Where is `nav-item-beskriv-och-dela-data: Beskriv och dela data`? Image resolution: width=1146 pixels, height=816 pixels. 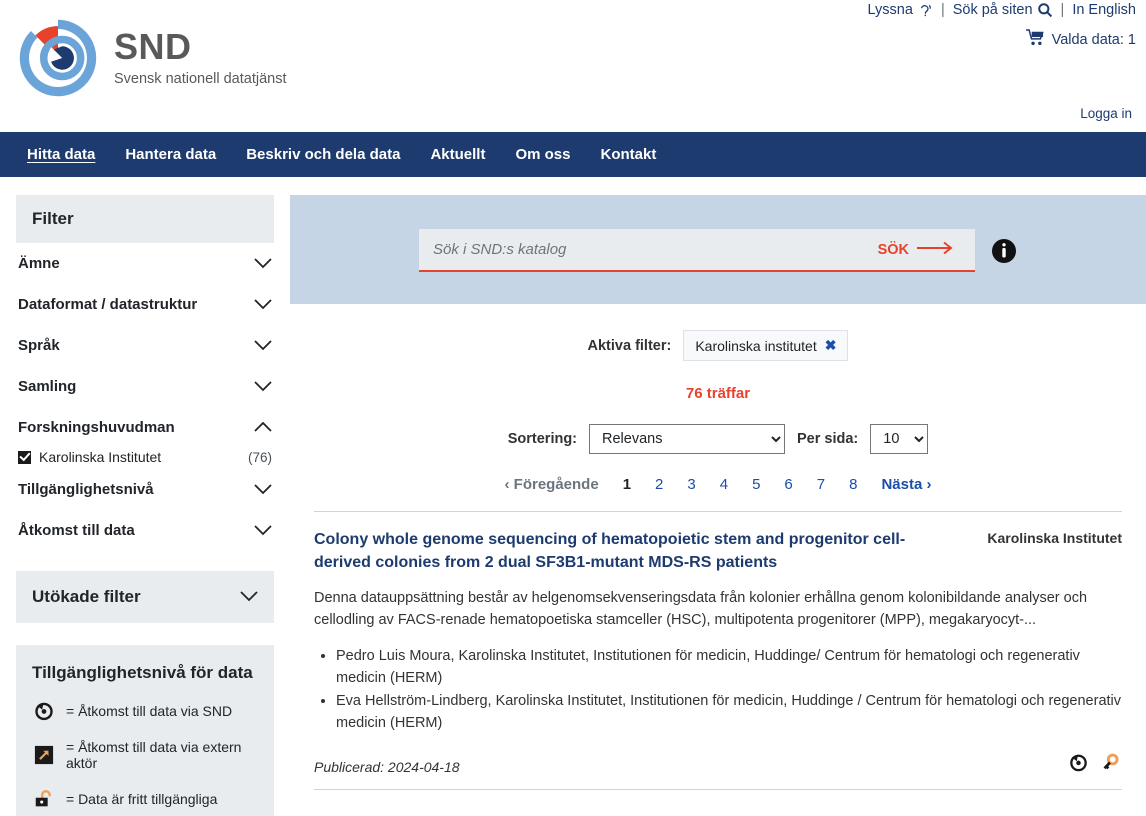
nav-item-beskriv-och-dela-data: Beskriv och dela data is located at coordinates (323, 154).